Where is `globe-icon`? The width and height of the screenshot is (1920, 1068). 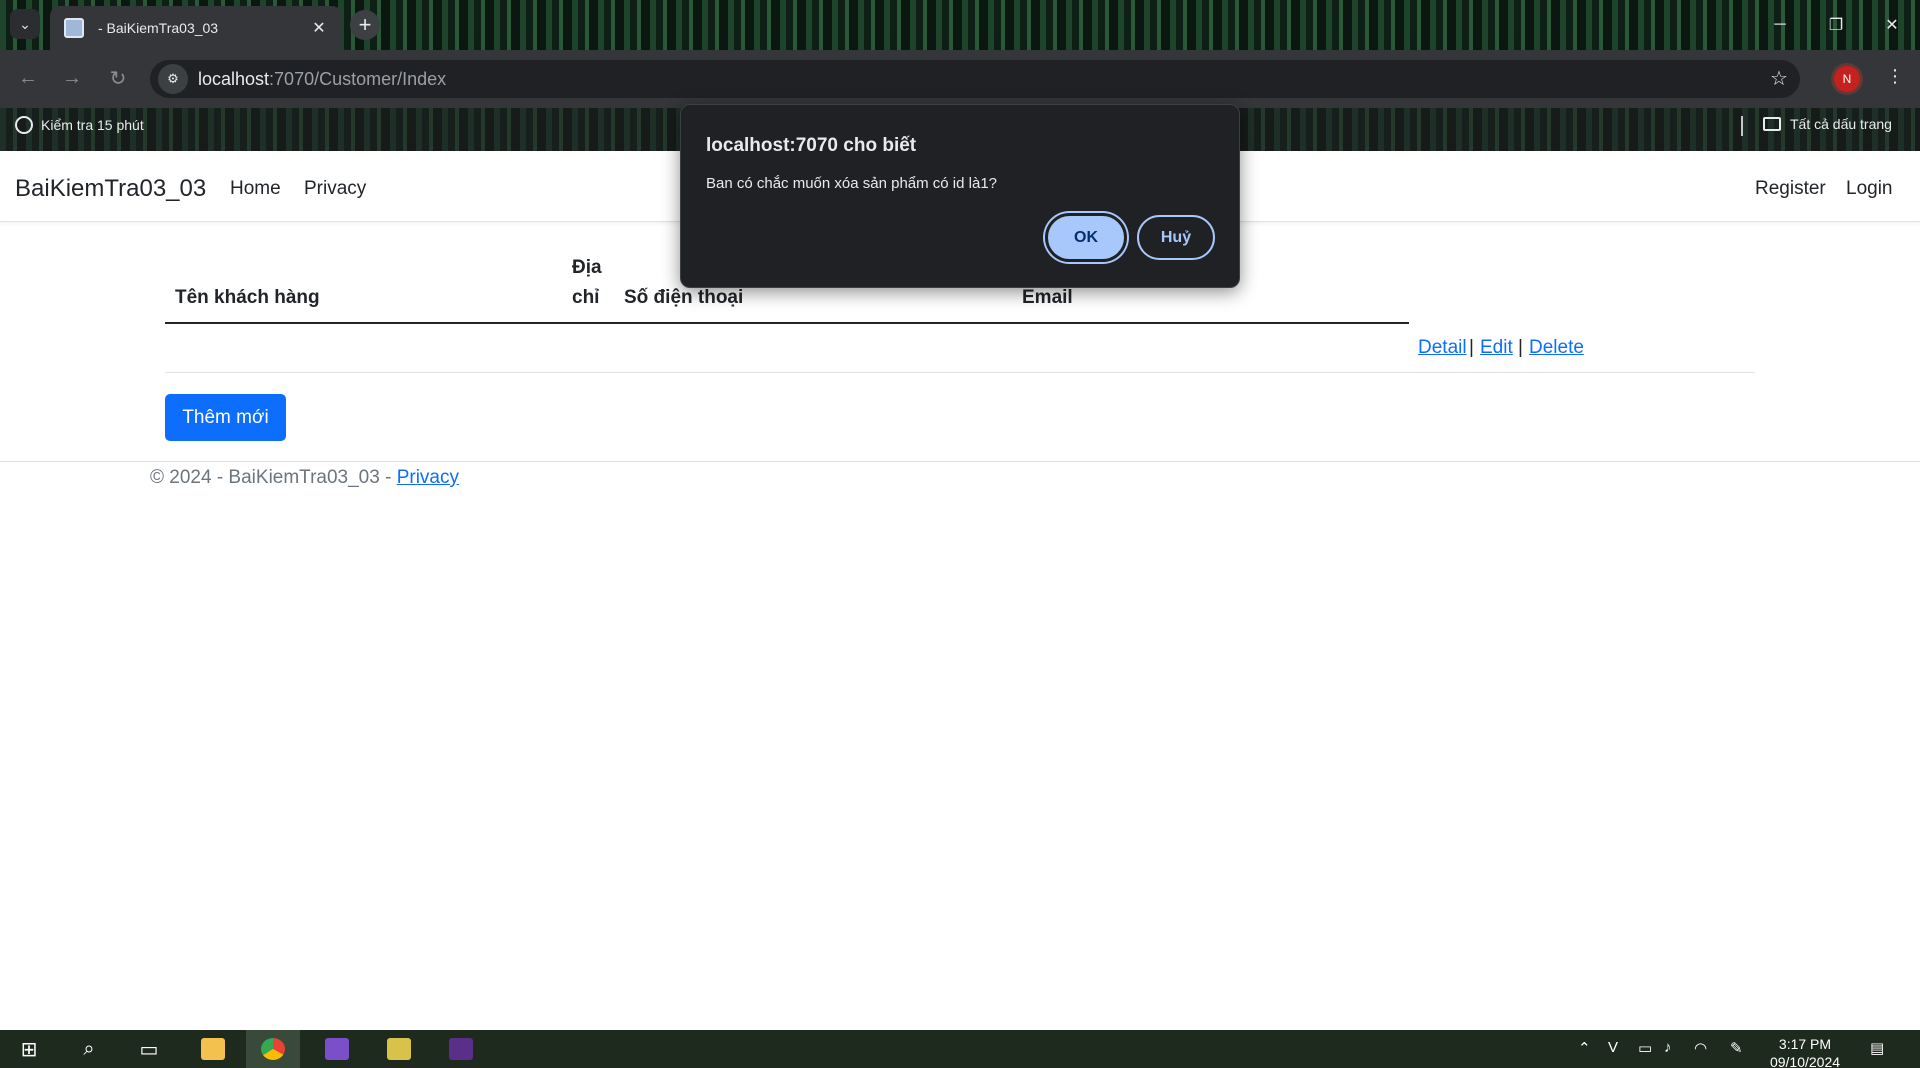
globe-icon is located at coordinates (24, 125).